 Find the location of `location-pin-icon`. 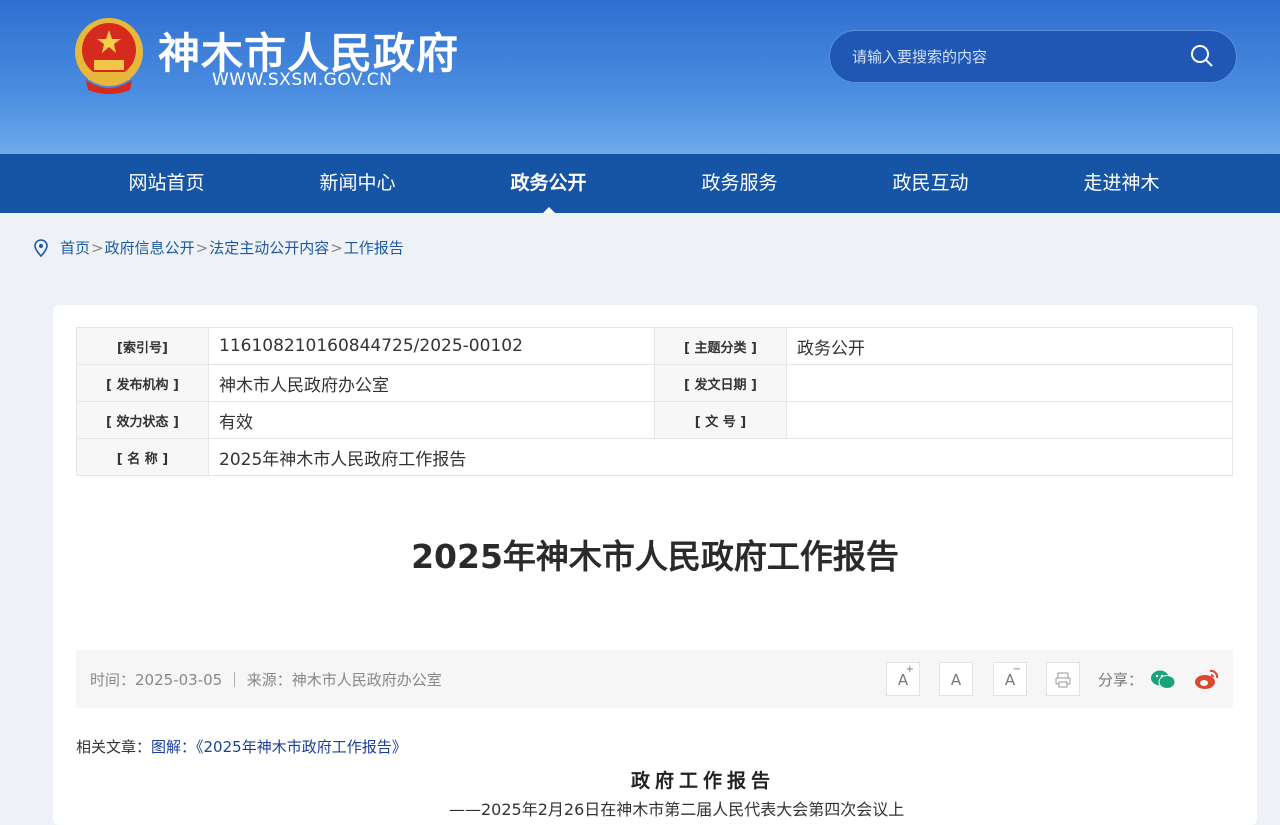

location-pin-icon is located at coordinates (41, 247).